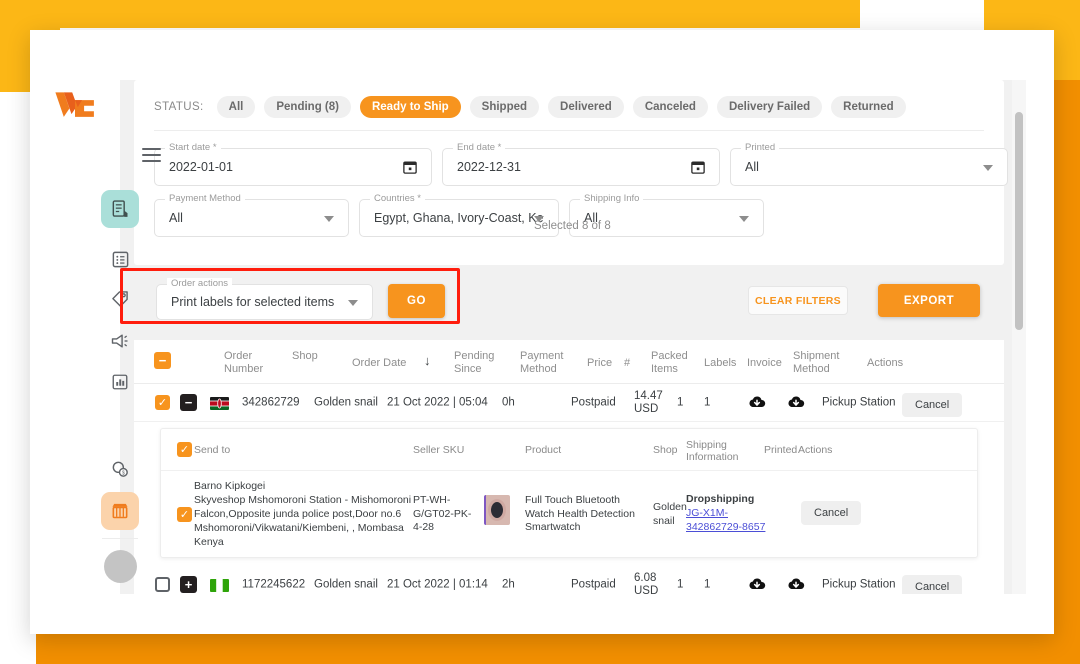  Describe the element at coordinates (869, 164) in the screenshot. I see `printed-field: Printed All` at that location.